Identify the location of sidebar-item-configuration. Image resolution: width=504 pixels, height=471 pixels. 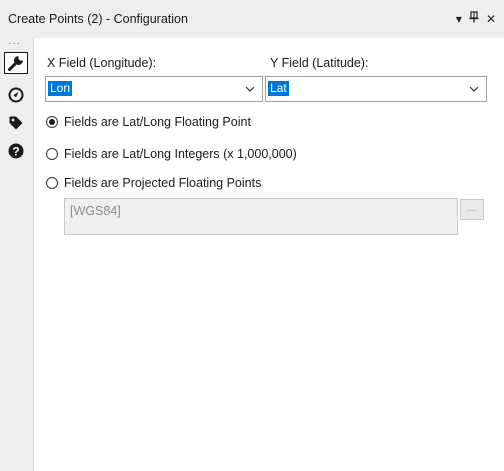
(16, 63).